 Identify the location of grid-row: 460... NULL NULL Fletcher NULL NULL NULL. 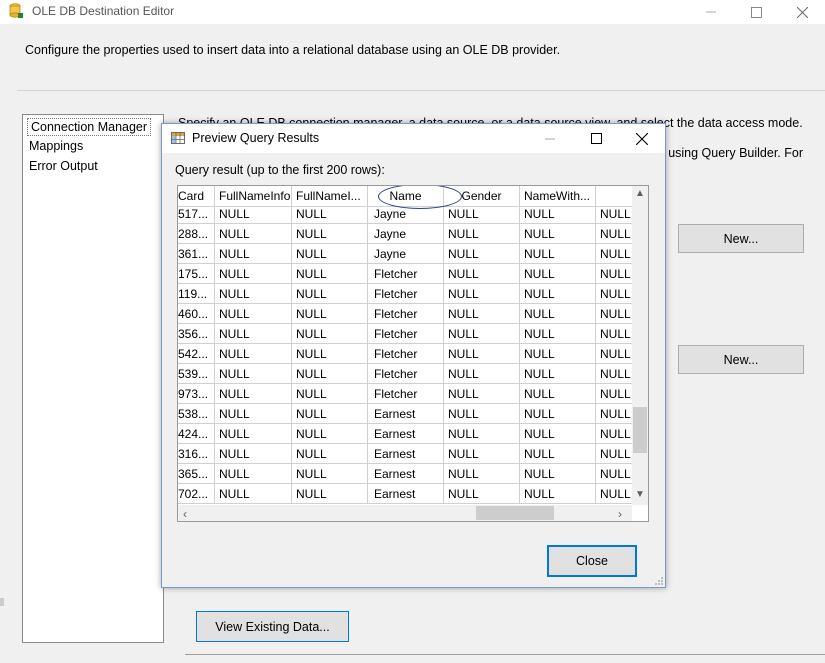
(405, 314).